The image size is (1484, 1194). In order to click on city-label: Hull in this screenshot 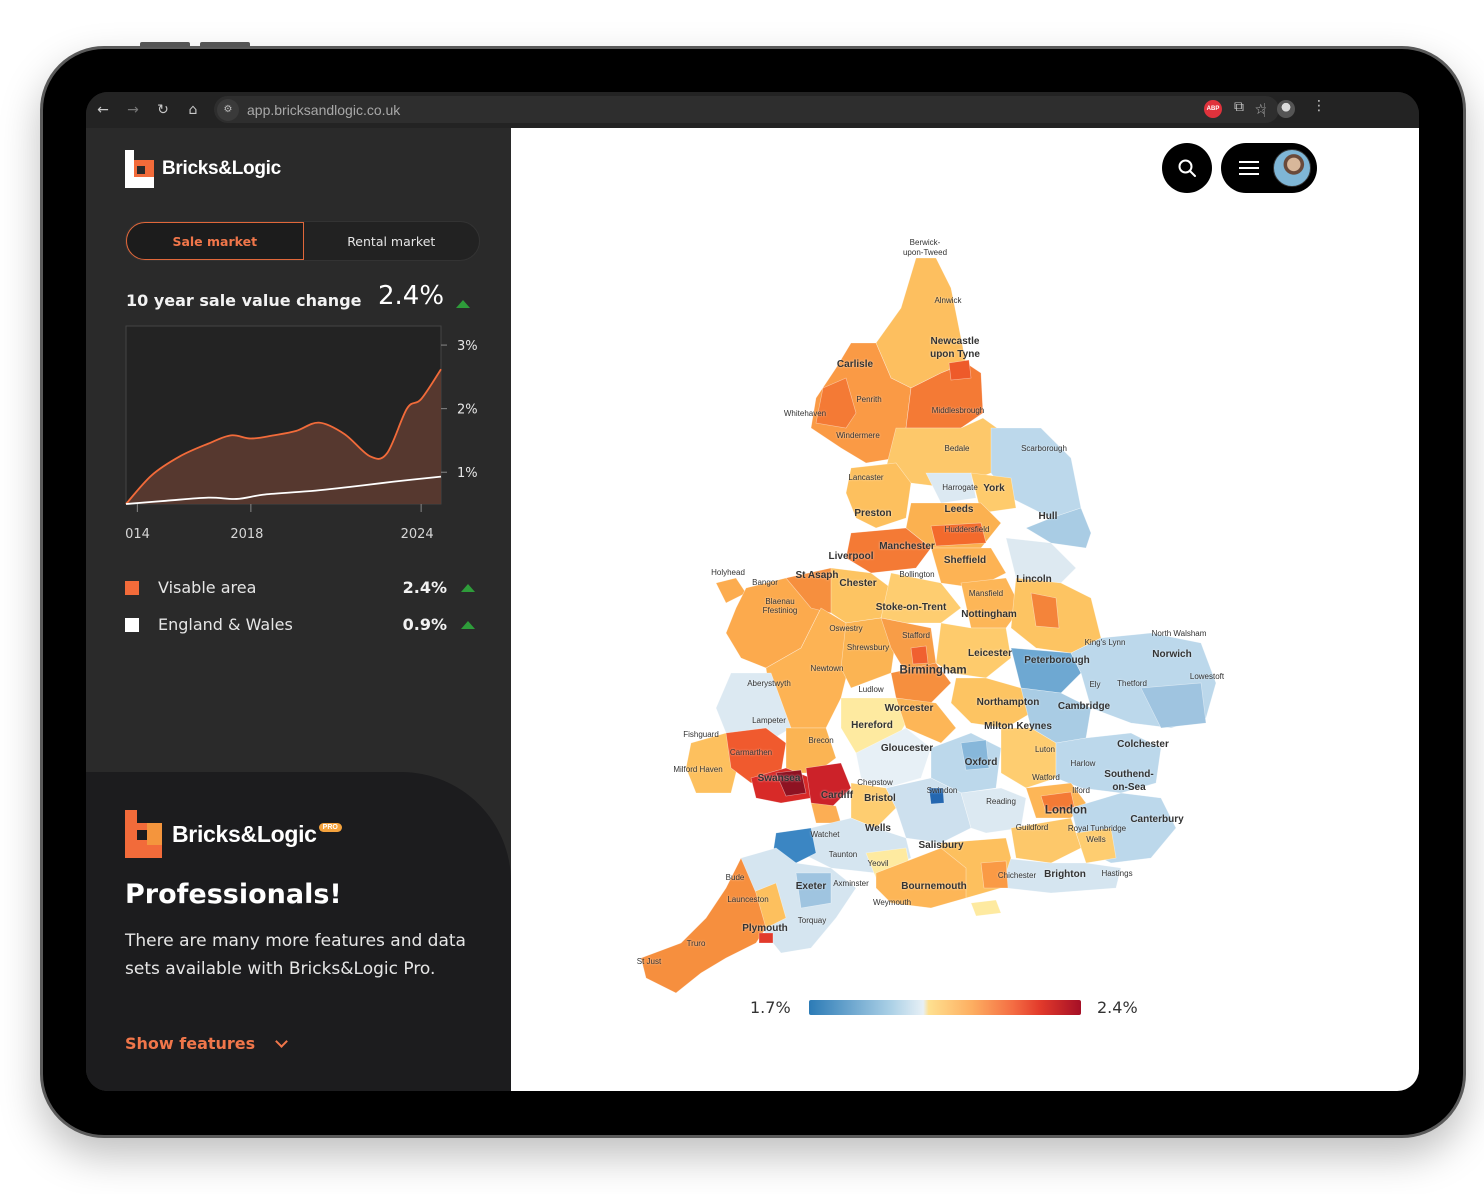, I will do `click(1048, 516)`.